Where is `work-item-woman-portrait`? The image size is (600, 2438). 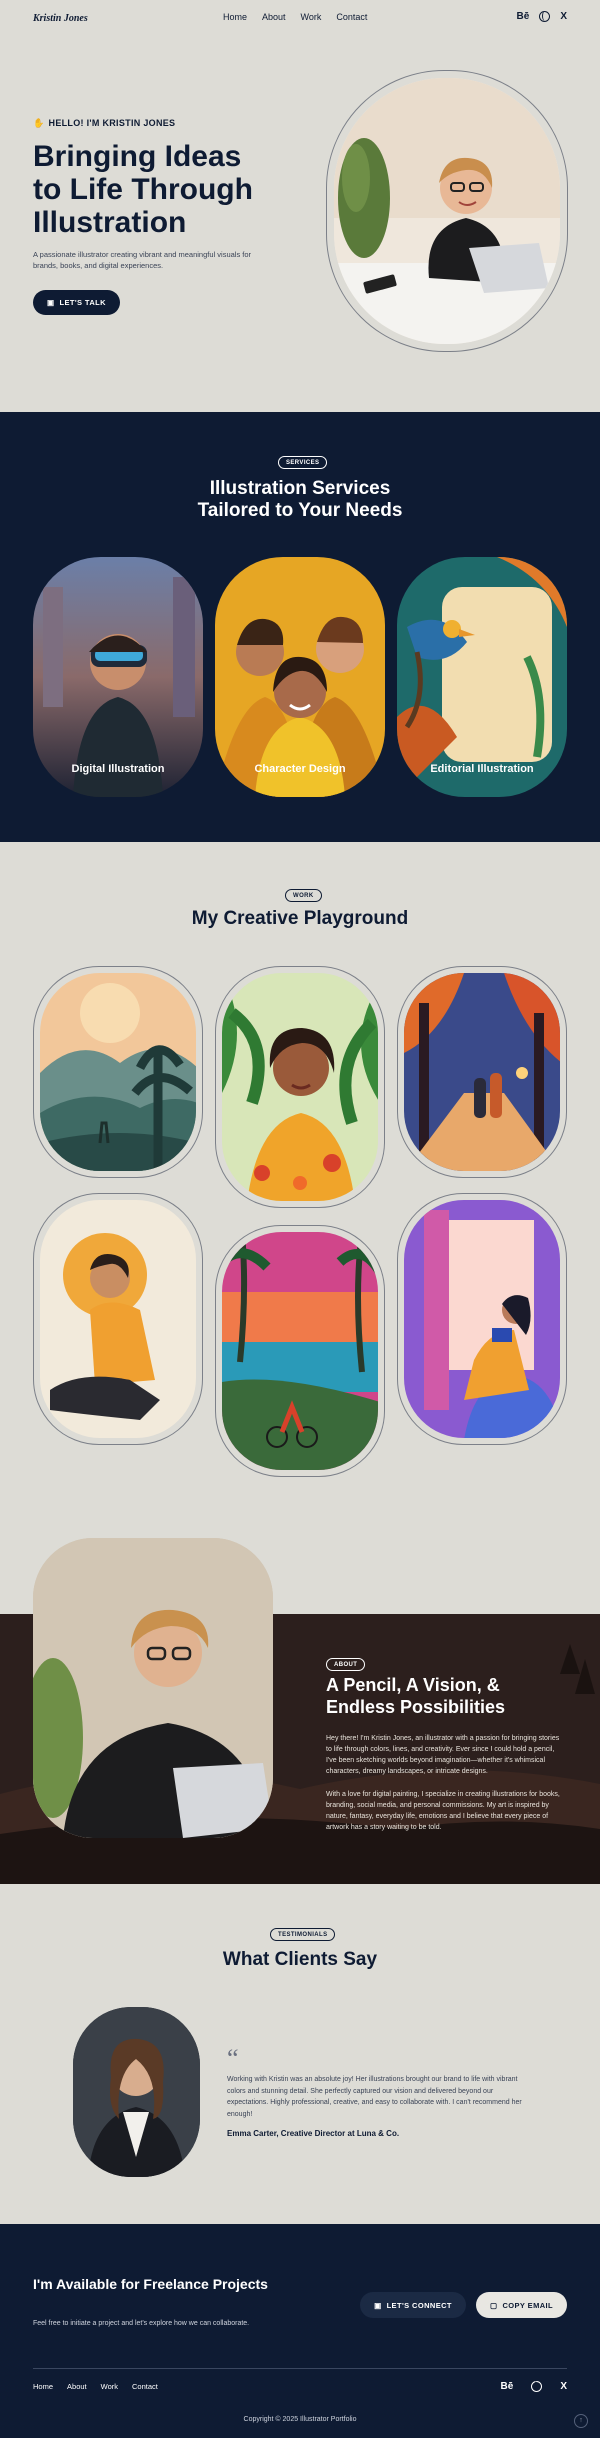 work-item-woman-portrait is located at coordinates (300, 1087).